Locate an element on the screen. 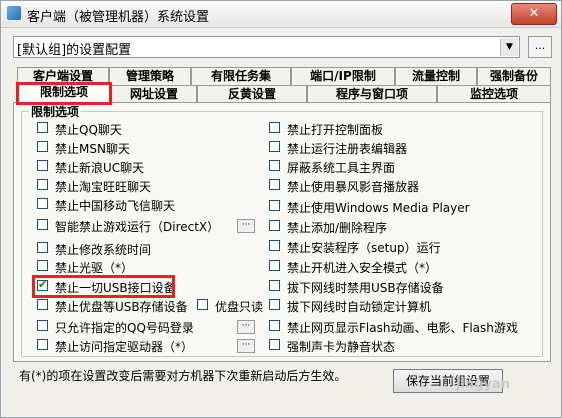  app-icon is located at coordinates (14, 13).